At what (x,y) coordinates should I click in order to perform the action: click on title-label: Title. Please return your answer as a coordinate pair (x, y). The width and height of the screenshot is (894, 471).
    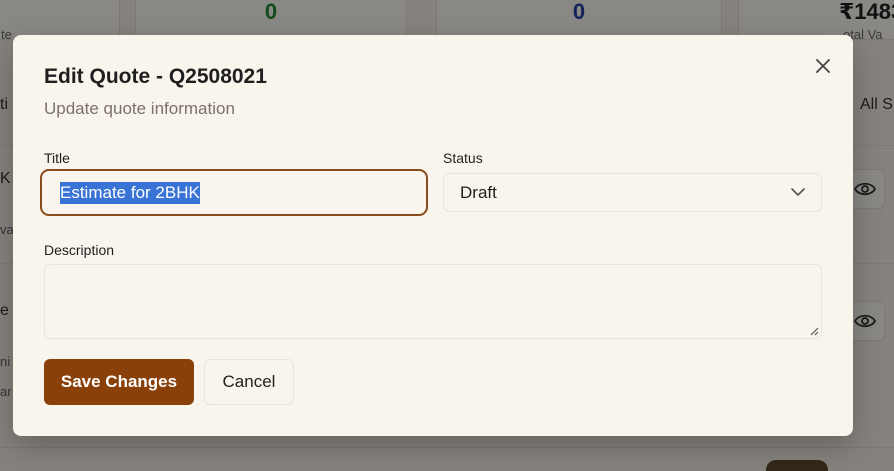
    Looking at the image, I should click on (57, 158).